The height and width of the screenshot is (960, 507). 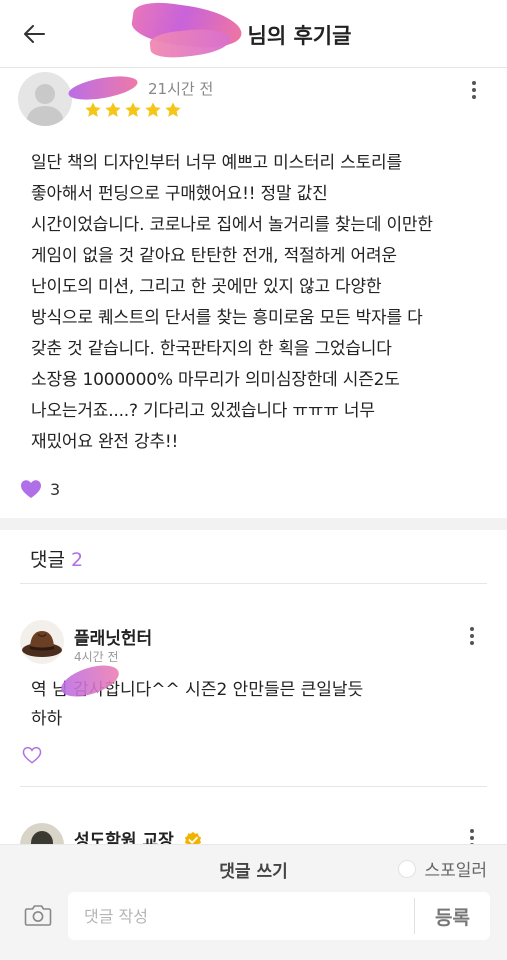 I want to click on camera-icon, so click(x=38, y=915).